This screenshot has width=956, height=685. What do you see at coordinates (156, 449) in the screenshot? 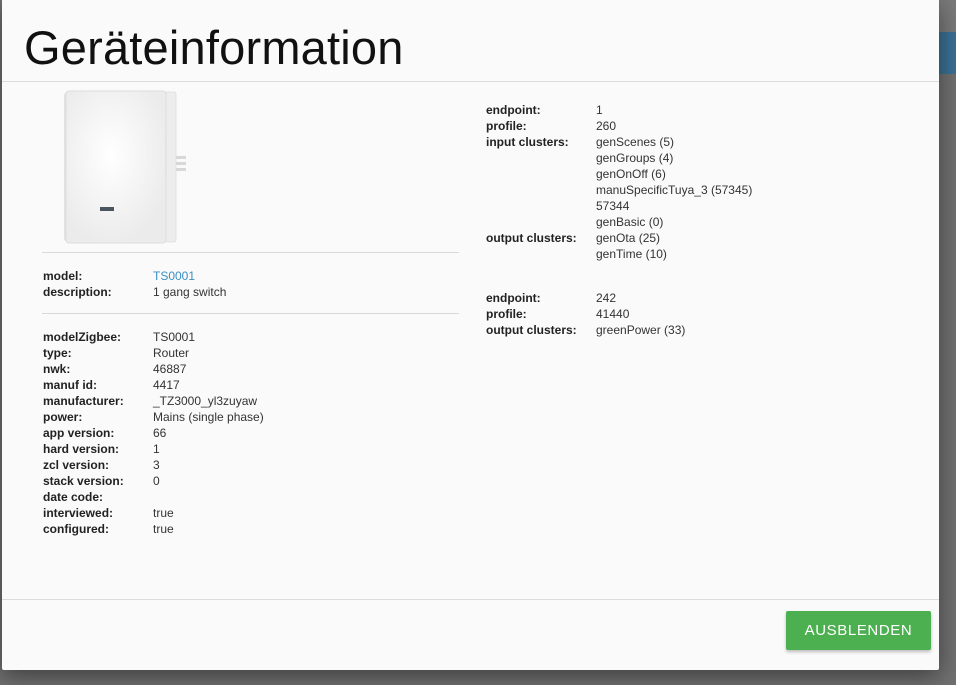
I see `info-value: 1` at bounding box center [156, 449].